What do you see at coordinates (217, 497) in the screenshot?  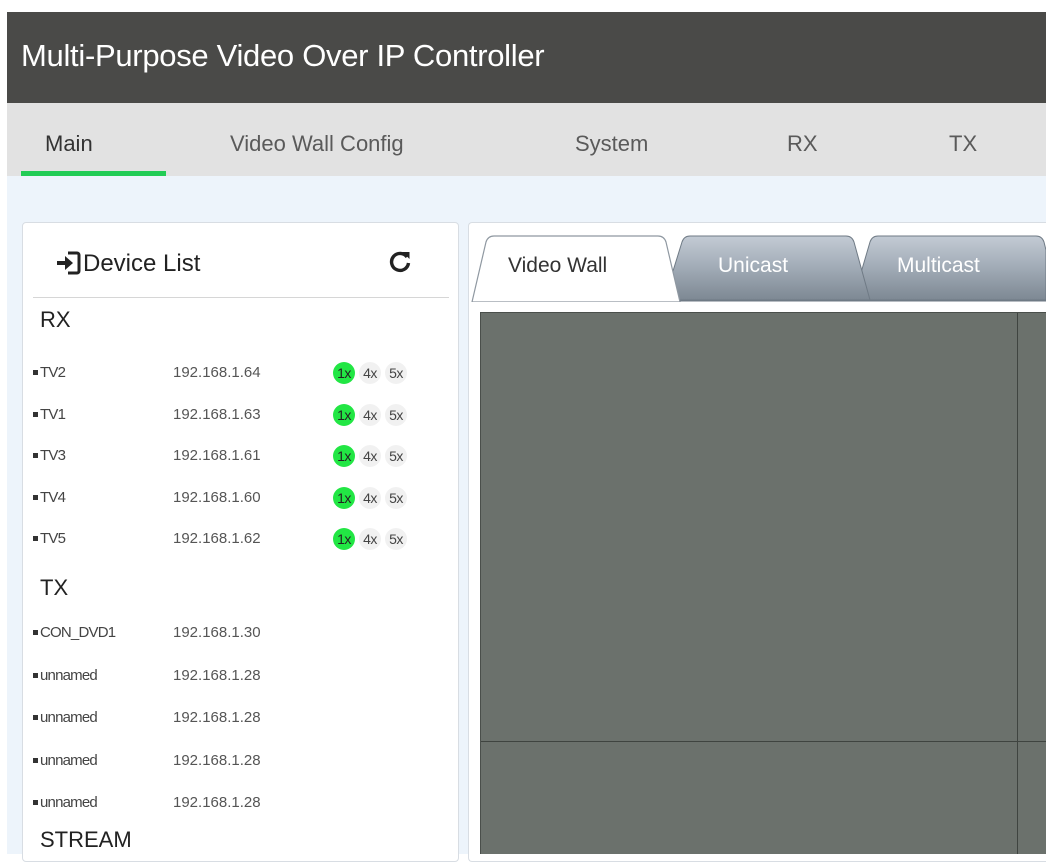 I see `device-ip: 192.168.1.60` at bounding box center [217, 497].